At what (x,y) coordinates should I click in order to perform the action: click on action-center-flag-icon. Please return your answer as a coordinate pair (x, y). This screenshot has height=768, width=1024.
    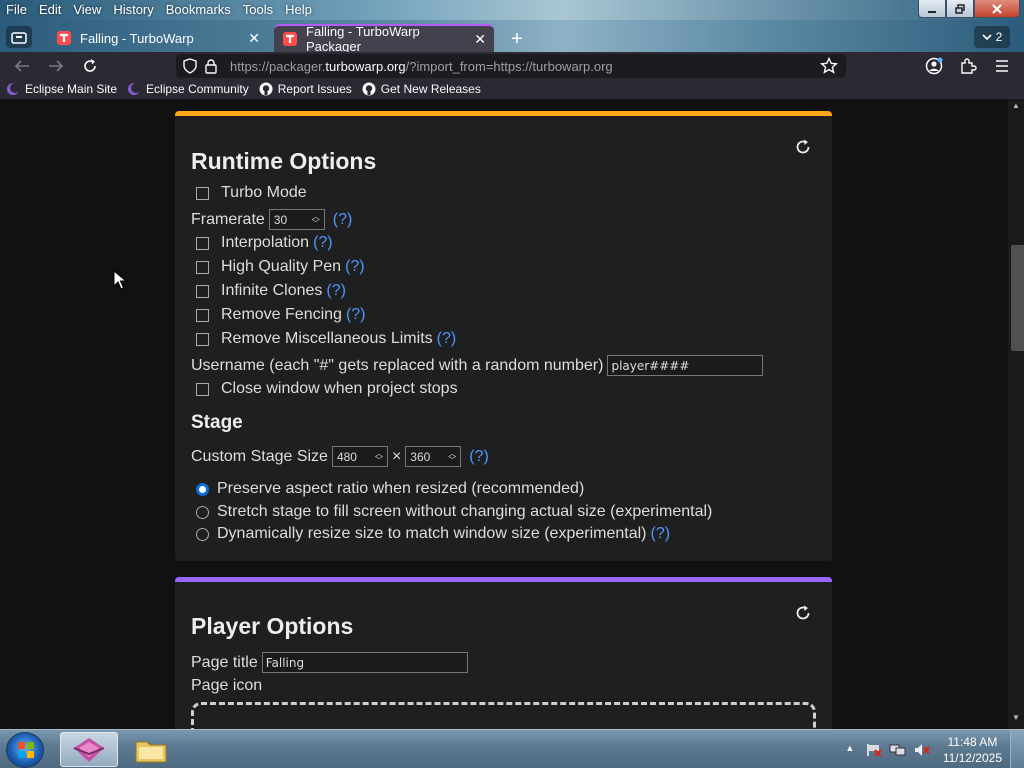
    Looking at the image, I should click on (874, 750).